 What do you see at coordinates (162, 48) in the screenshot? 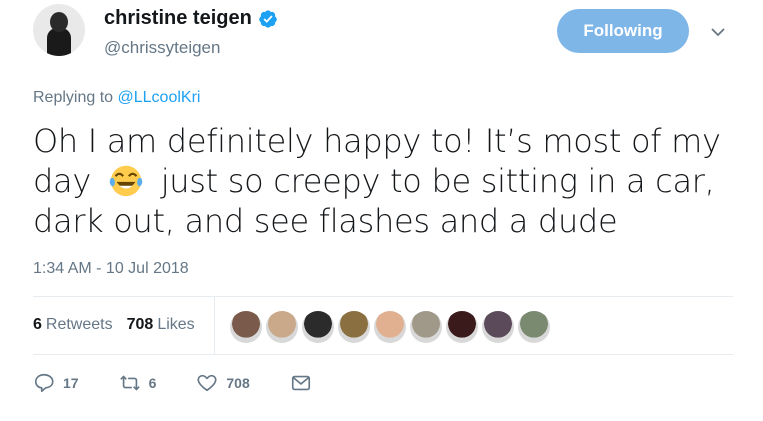
I see `author-handle: @chrissyteigen` at bounding box center [162, 48].